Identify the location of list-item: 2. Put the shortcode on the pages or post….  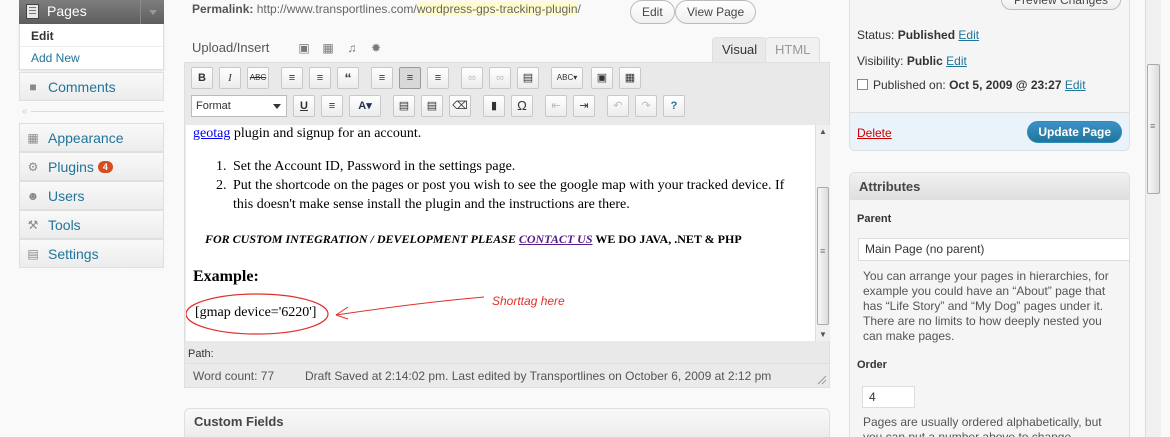
(511, 195).